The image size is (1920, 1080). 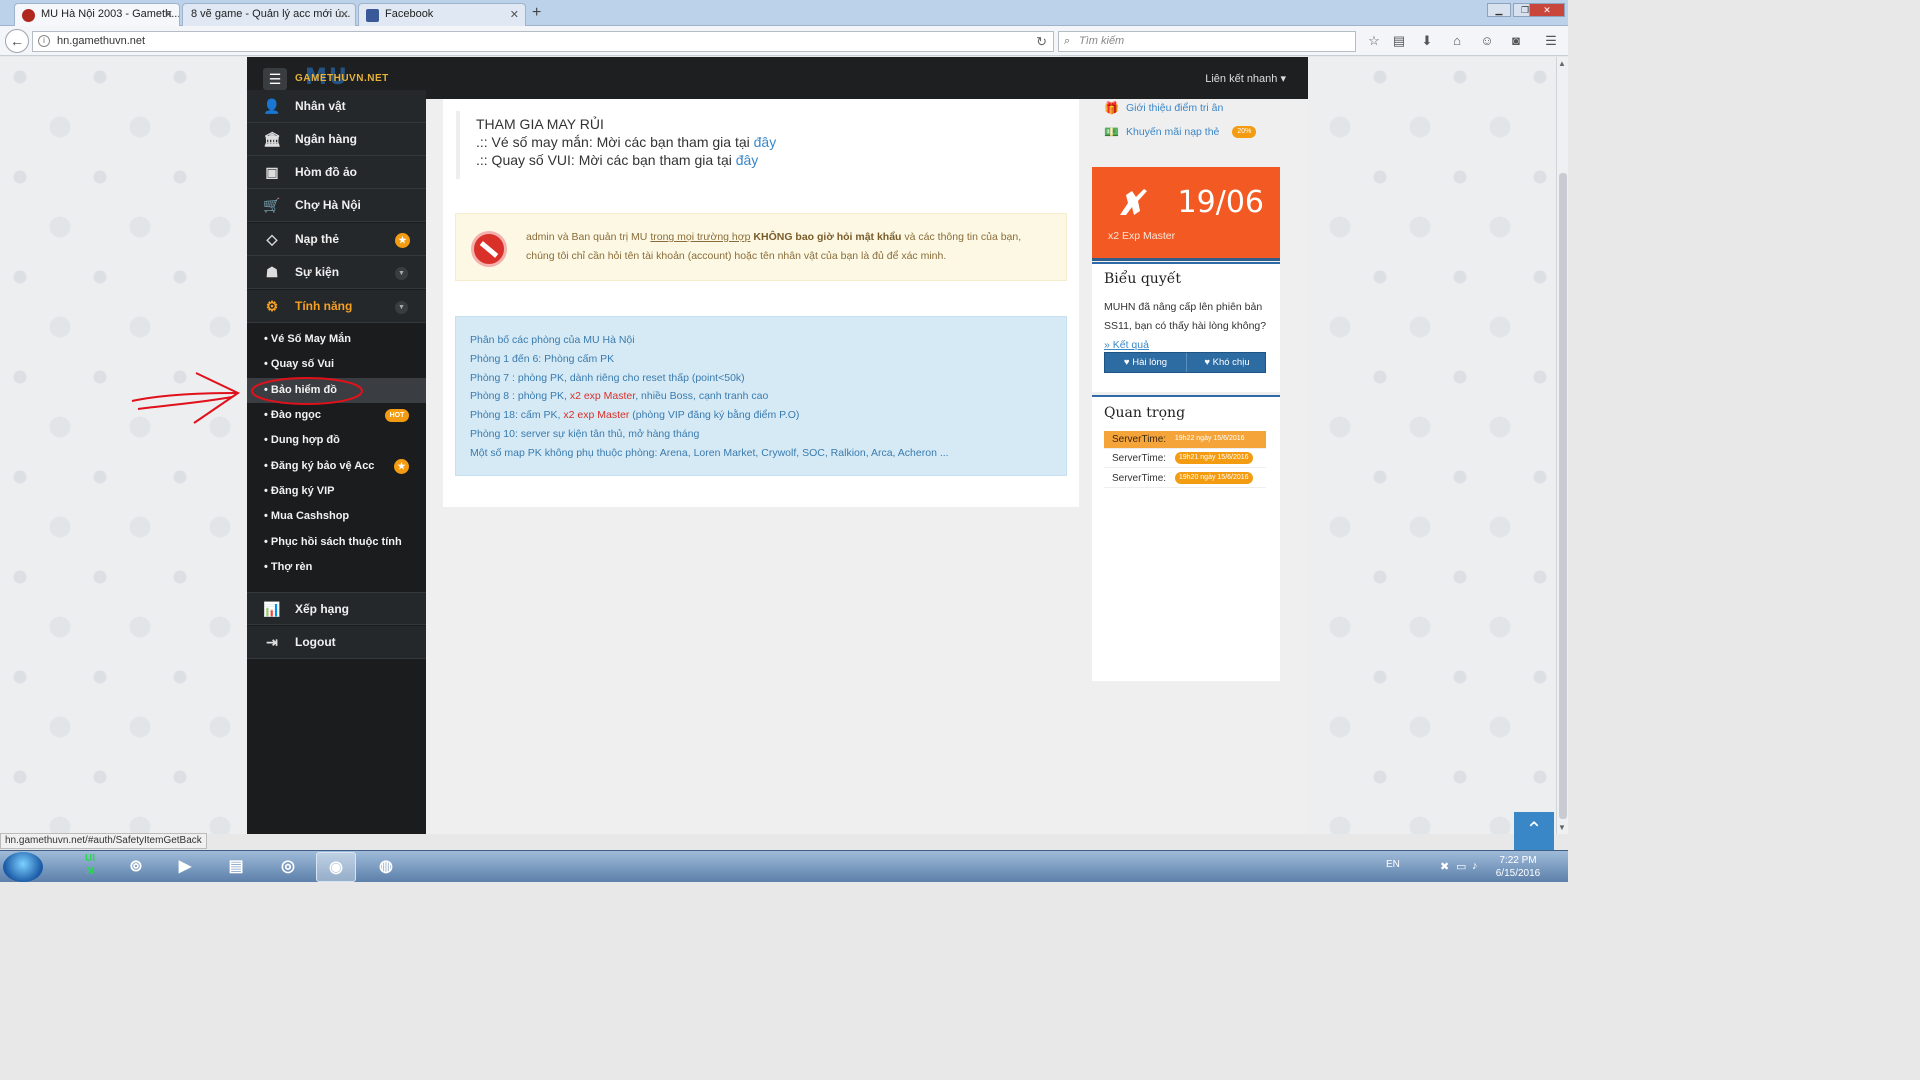 I want to click on event-tile: 19/06 x2 Exp Master, so click(x=1186, y=214).